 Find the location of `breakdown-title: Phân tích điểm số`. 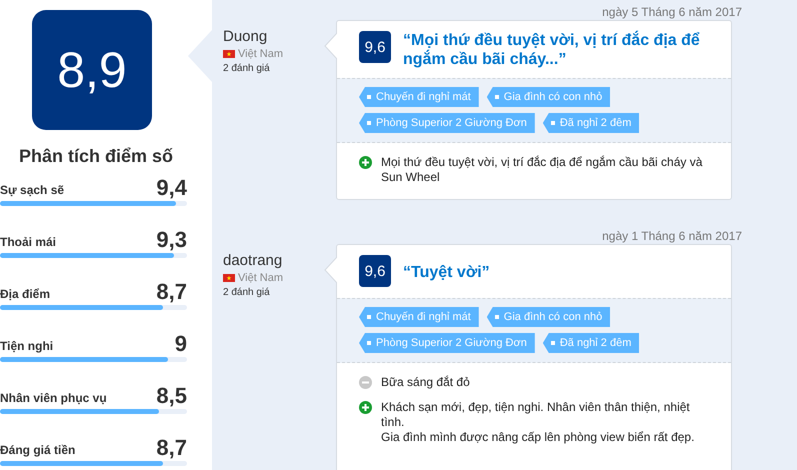

breakdown-title: Phân tích điểm số is located at coordinates (96, 156).